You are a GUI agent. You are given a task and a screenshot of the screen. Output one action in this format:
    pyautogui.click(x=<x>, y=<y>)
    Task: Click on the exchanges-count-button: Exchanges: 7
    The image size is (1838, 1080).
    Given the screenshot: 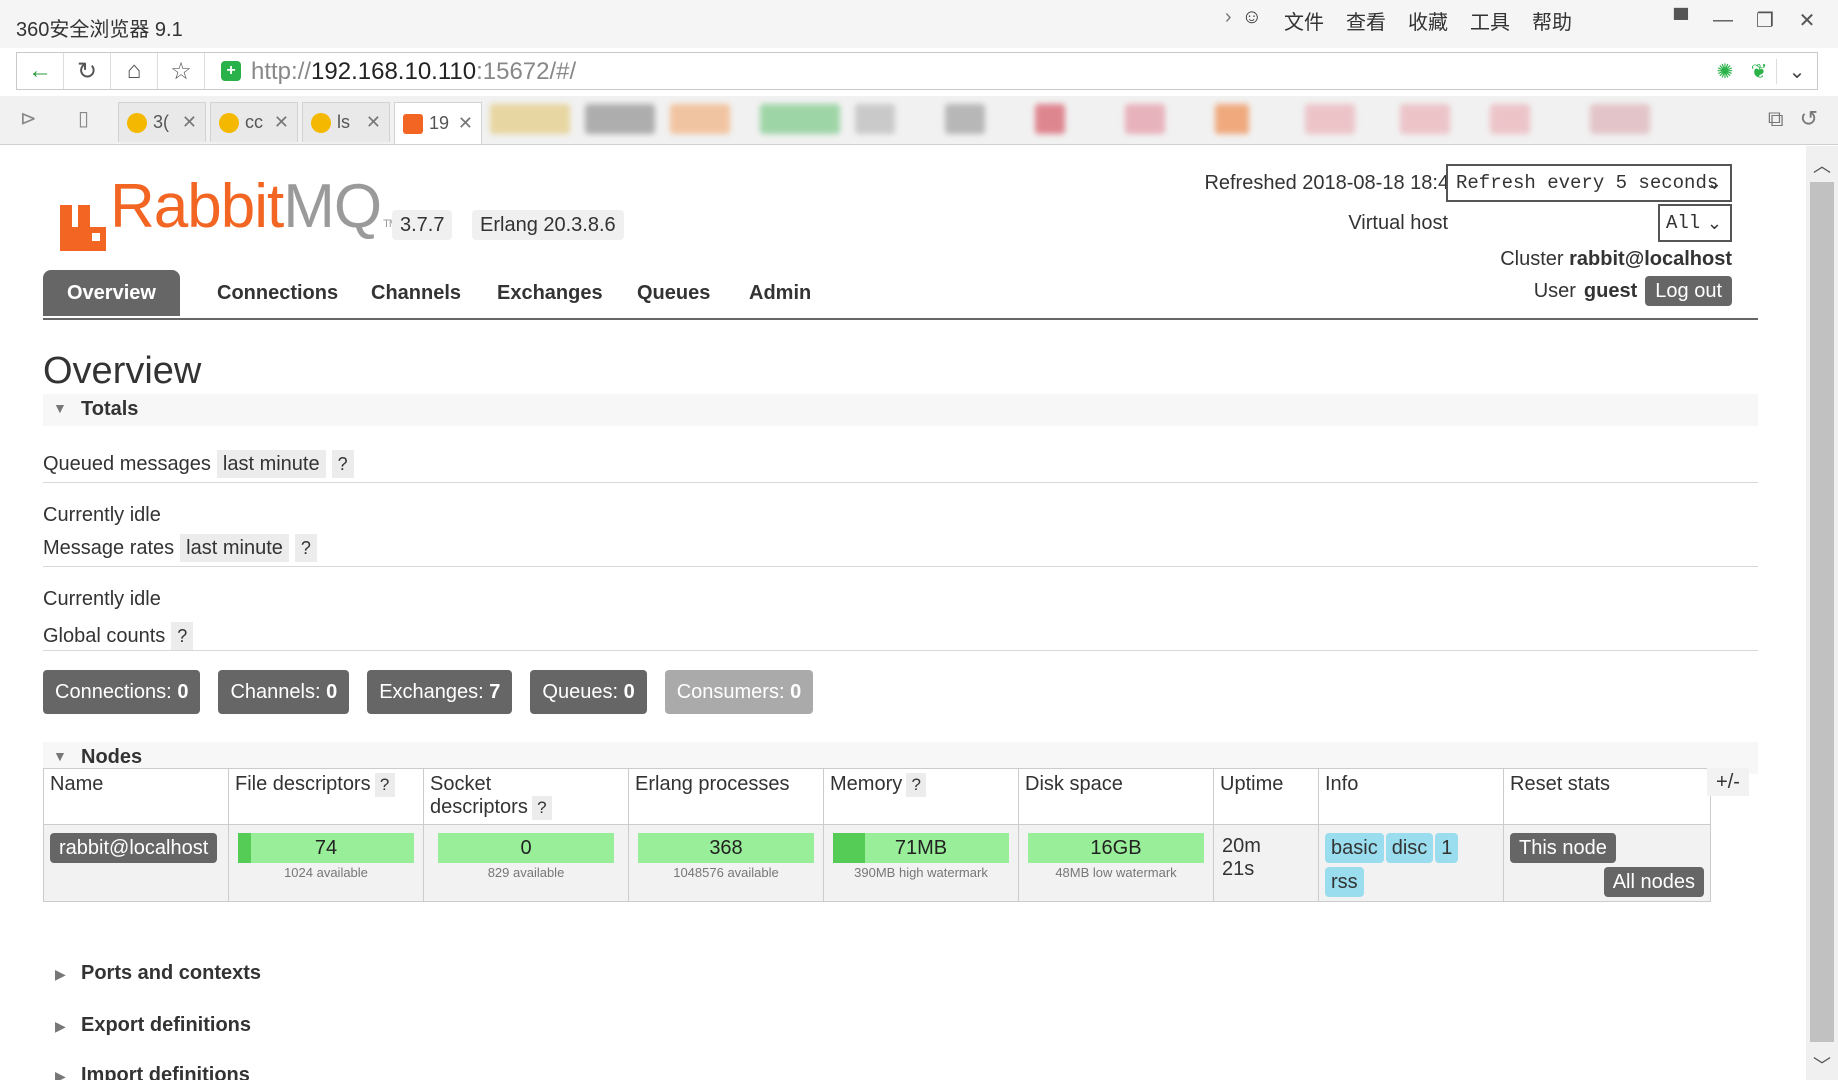 What is the action you would take?
    pyautogui.click(x=440, y=692)
    